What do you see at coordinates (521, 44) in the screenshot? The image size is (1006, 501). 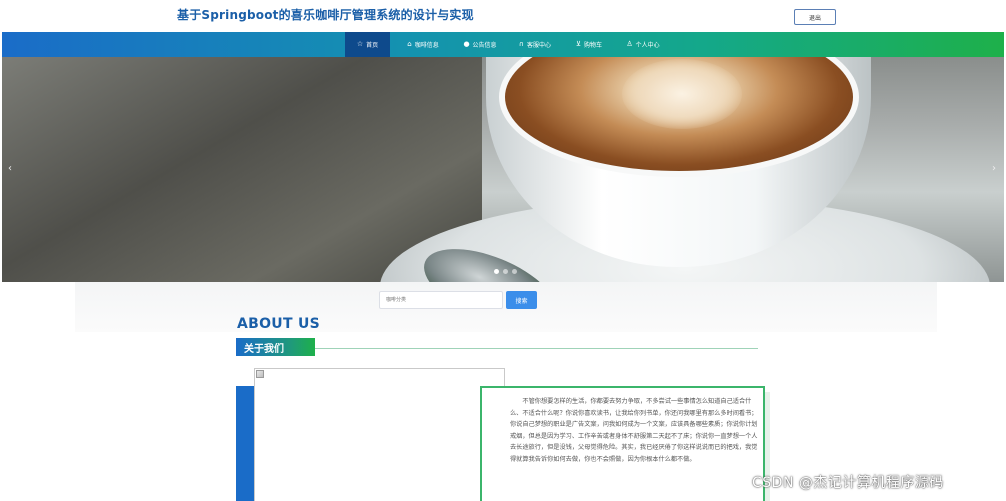 I see `headset-icon: ∩` at bounding box center [521, 44].